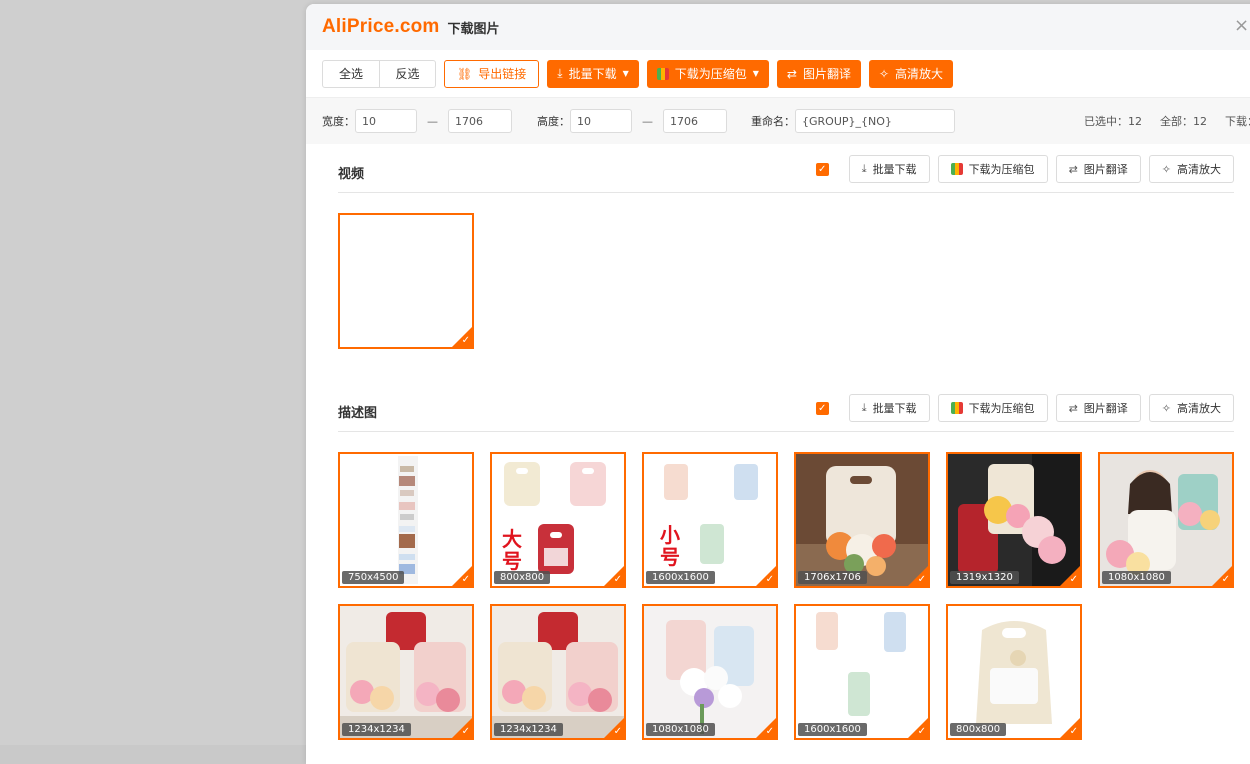  What do you see at coordinates (875, 121) in the screenshot?
I see `rename-input: {GROUP}_{NO}` at bounding box center [875, 121].